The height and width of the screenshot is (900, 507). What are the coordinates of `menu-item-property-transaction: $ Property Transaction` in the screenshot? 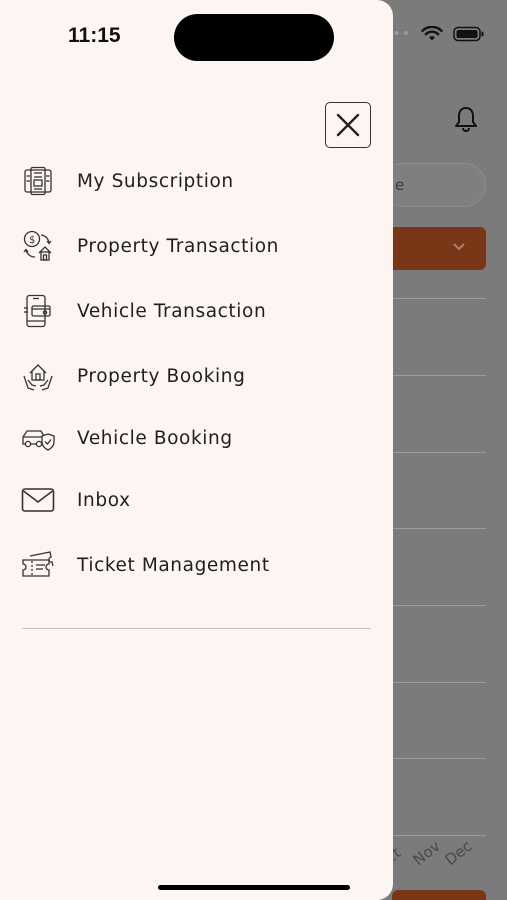 It's located at (196, 246).